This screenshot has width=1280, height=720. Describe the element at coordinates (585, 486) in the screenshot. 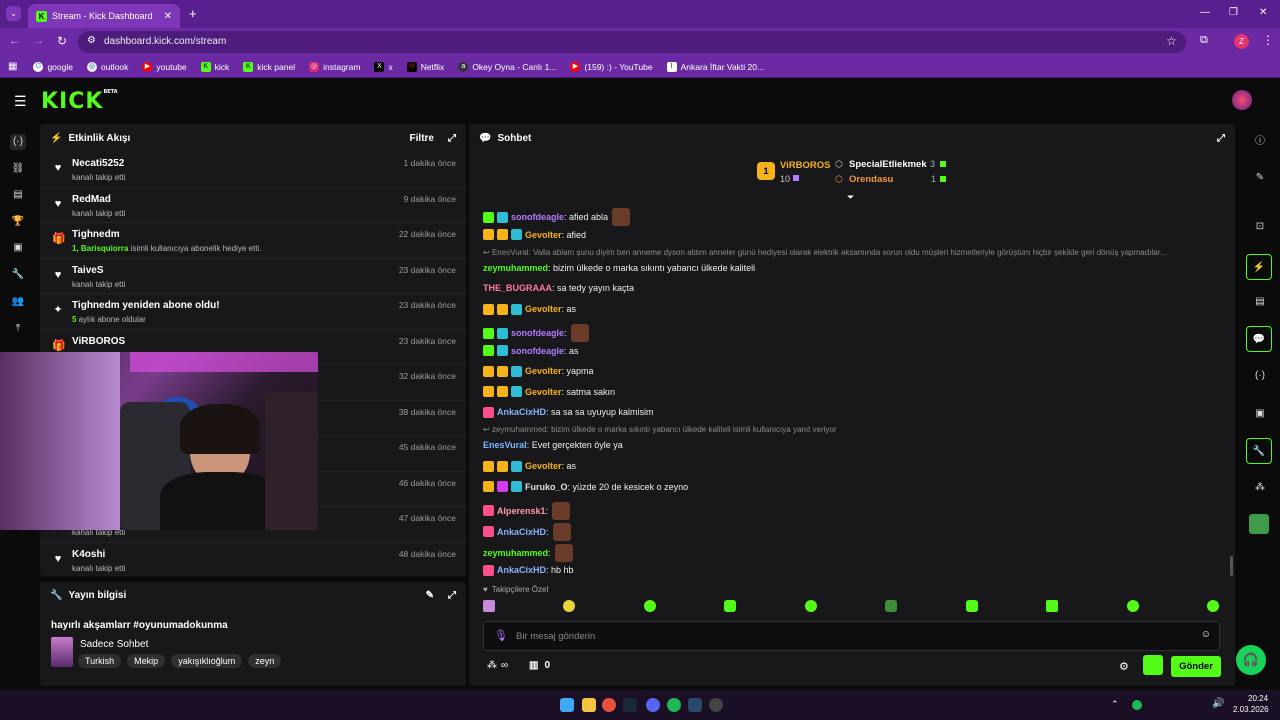

I see `chat-message: Furuko_O: yüzde 20 de kesicek o zeyno` at that location.